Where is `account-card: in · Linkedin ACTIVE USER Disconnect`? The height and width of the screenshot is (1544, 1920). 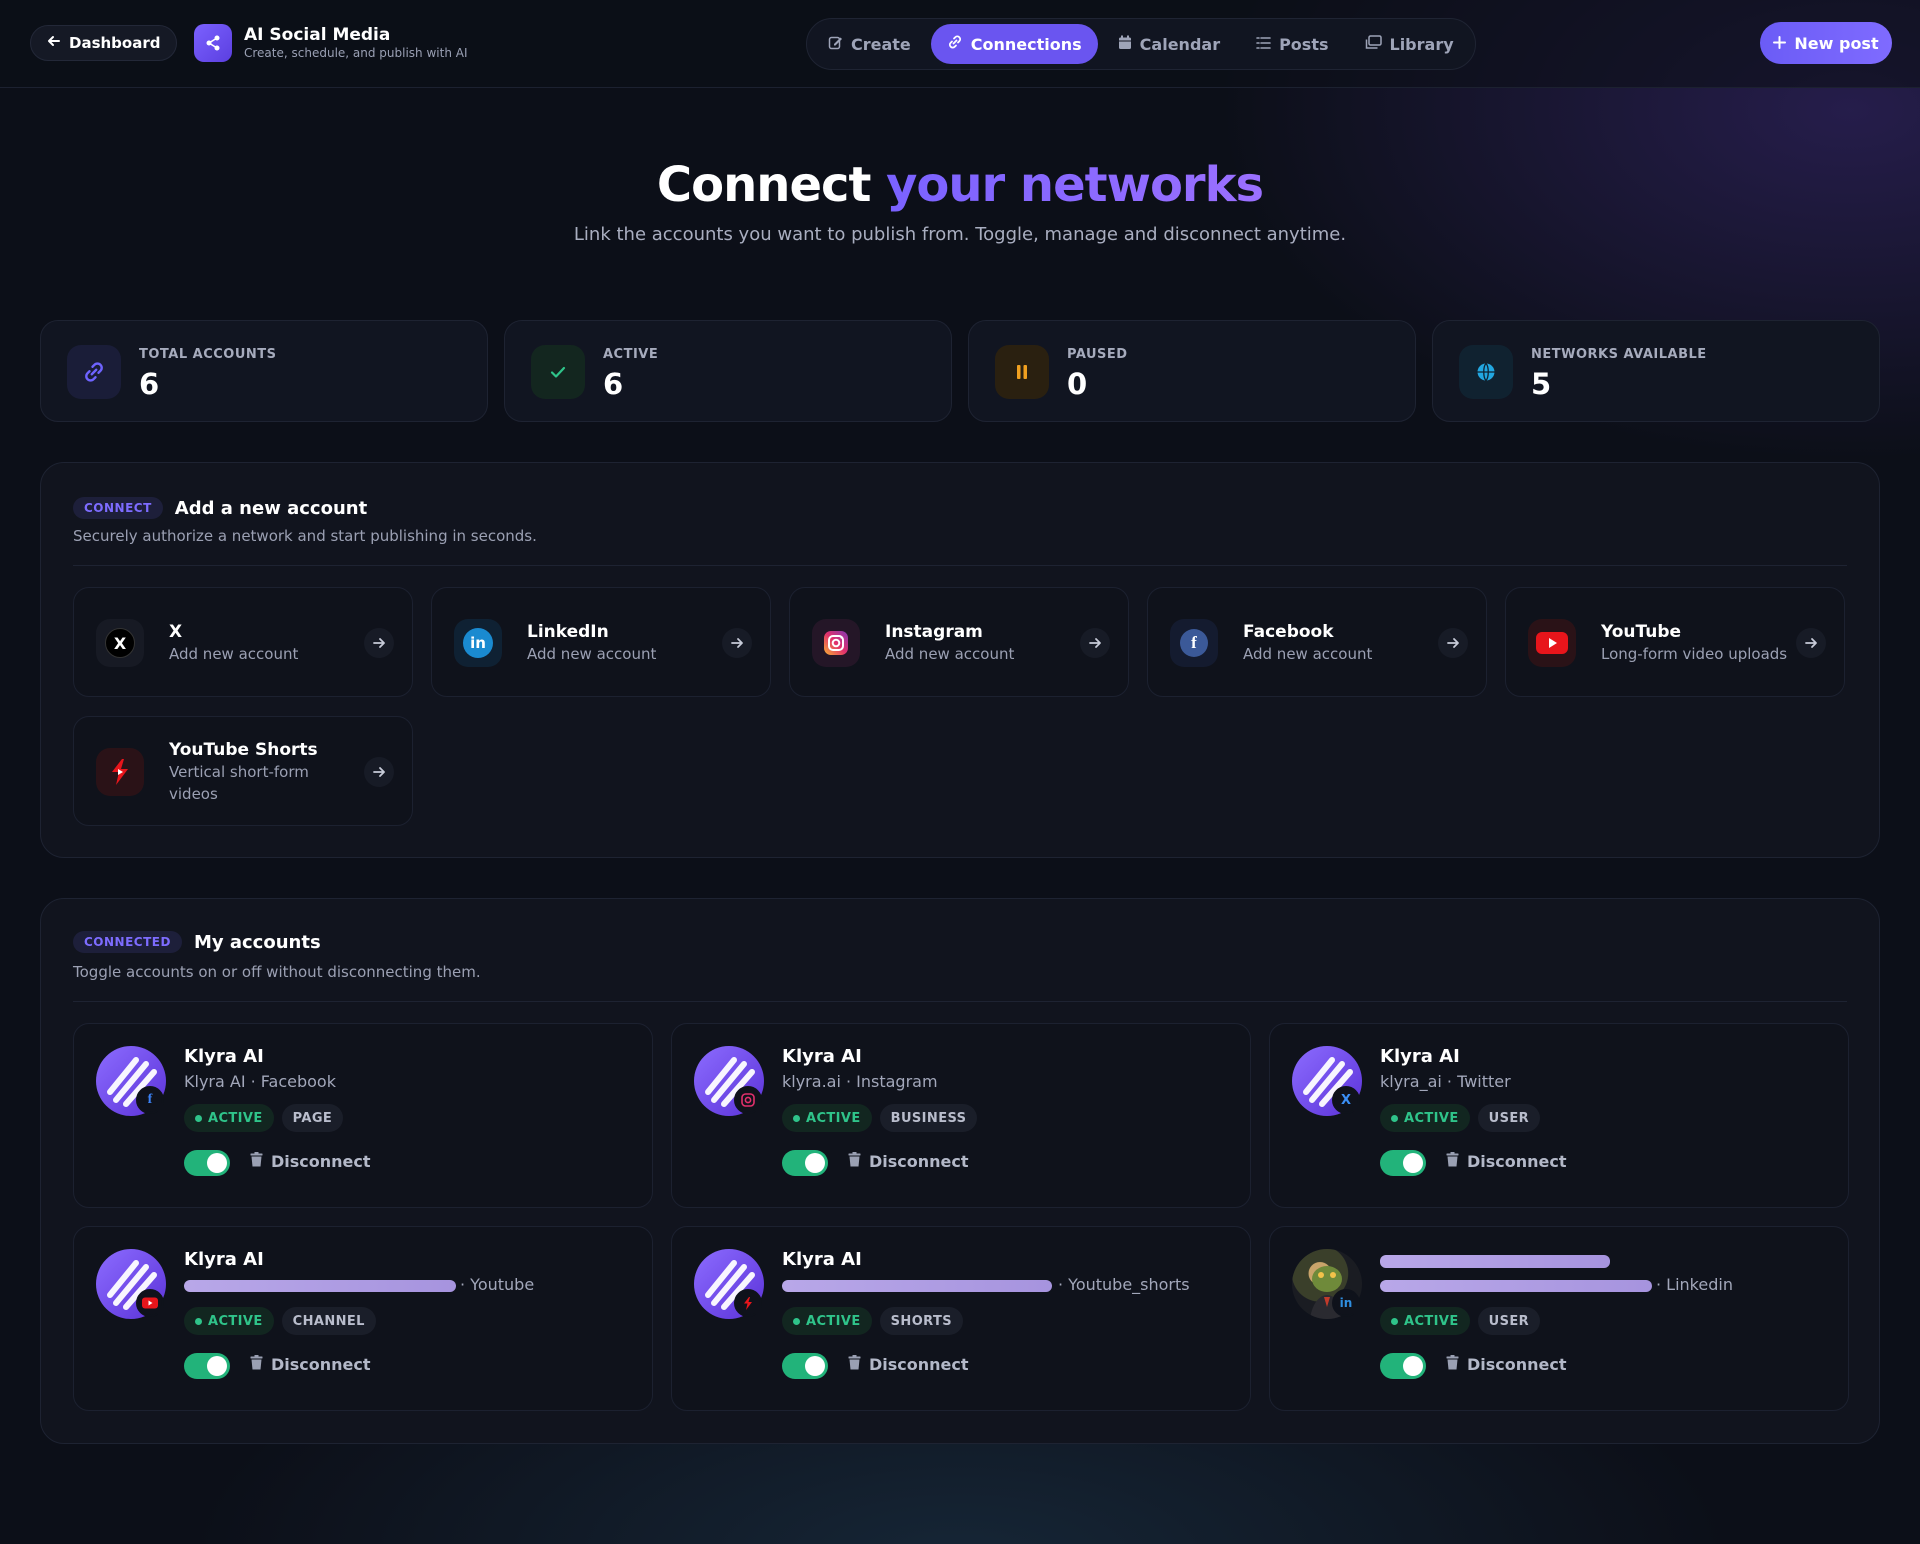 account-card: in · Linkedin ACTIVE USER Disconnect is located at coordinates (1559, 1318).